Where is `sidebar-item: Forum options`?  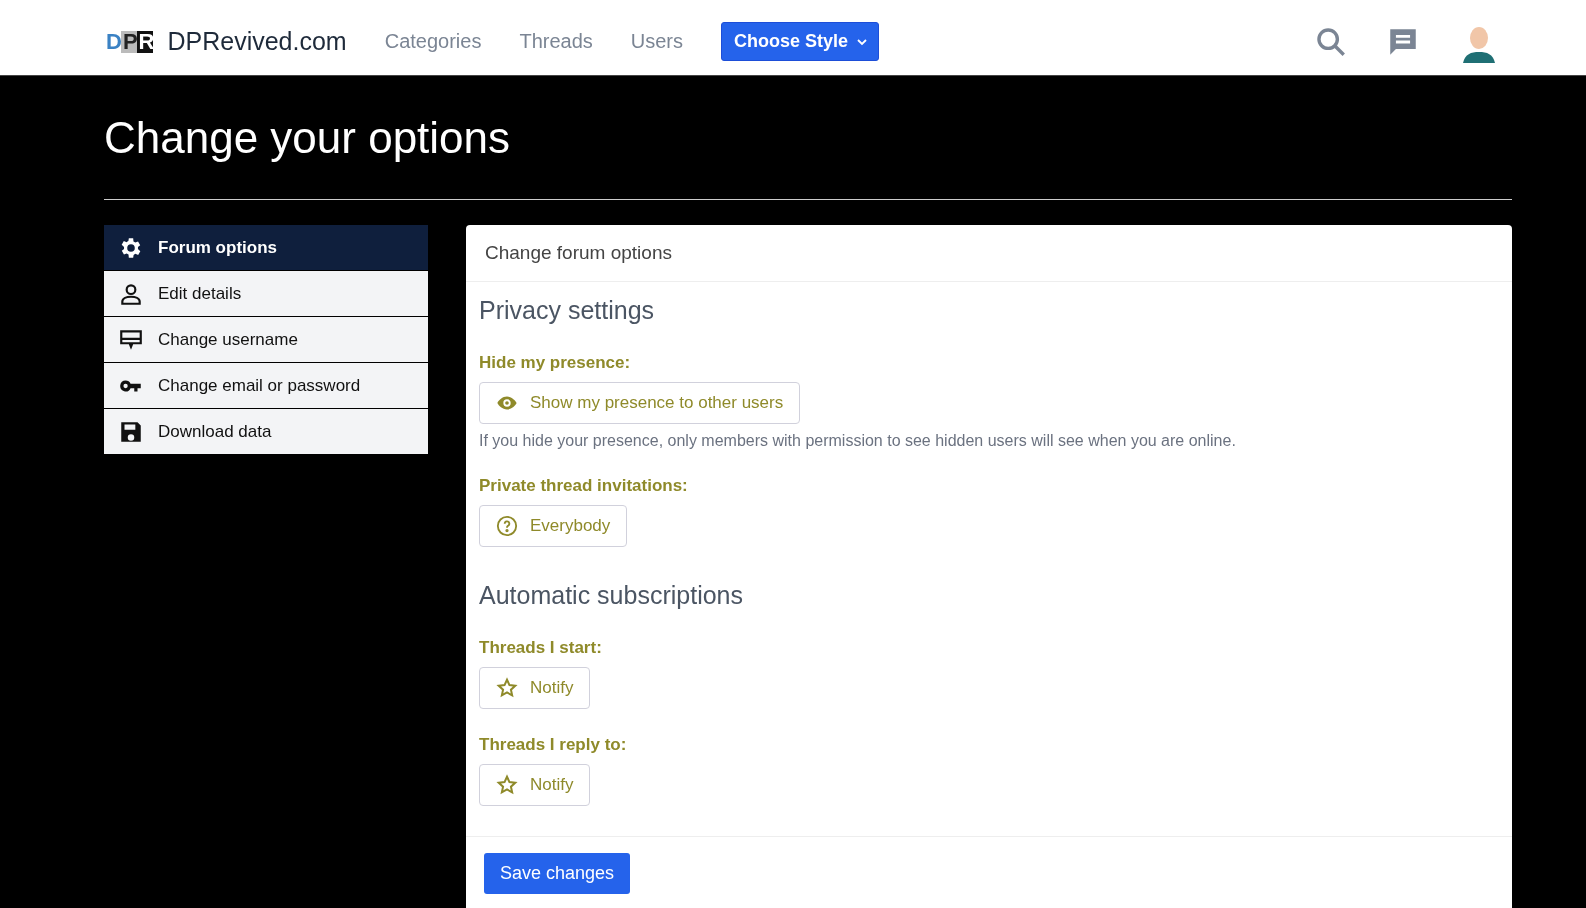 sidebar-item: Forum options is located at coordinates (266, 247).